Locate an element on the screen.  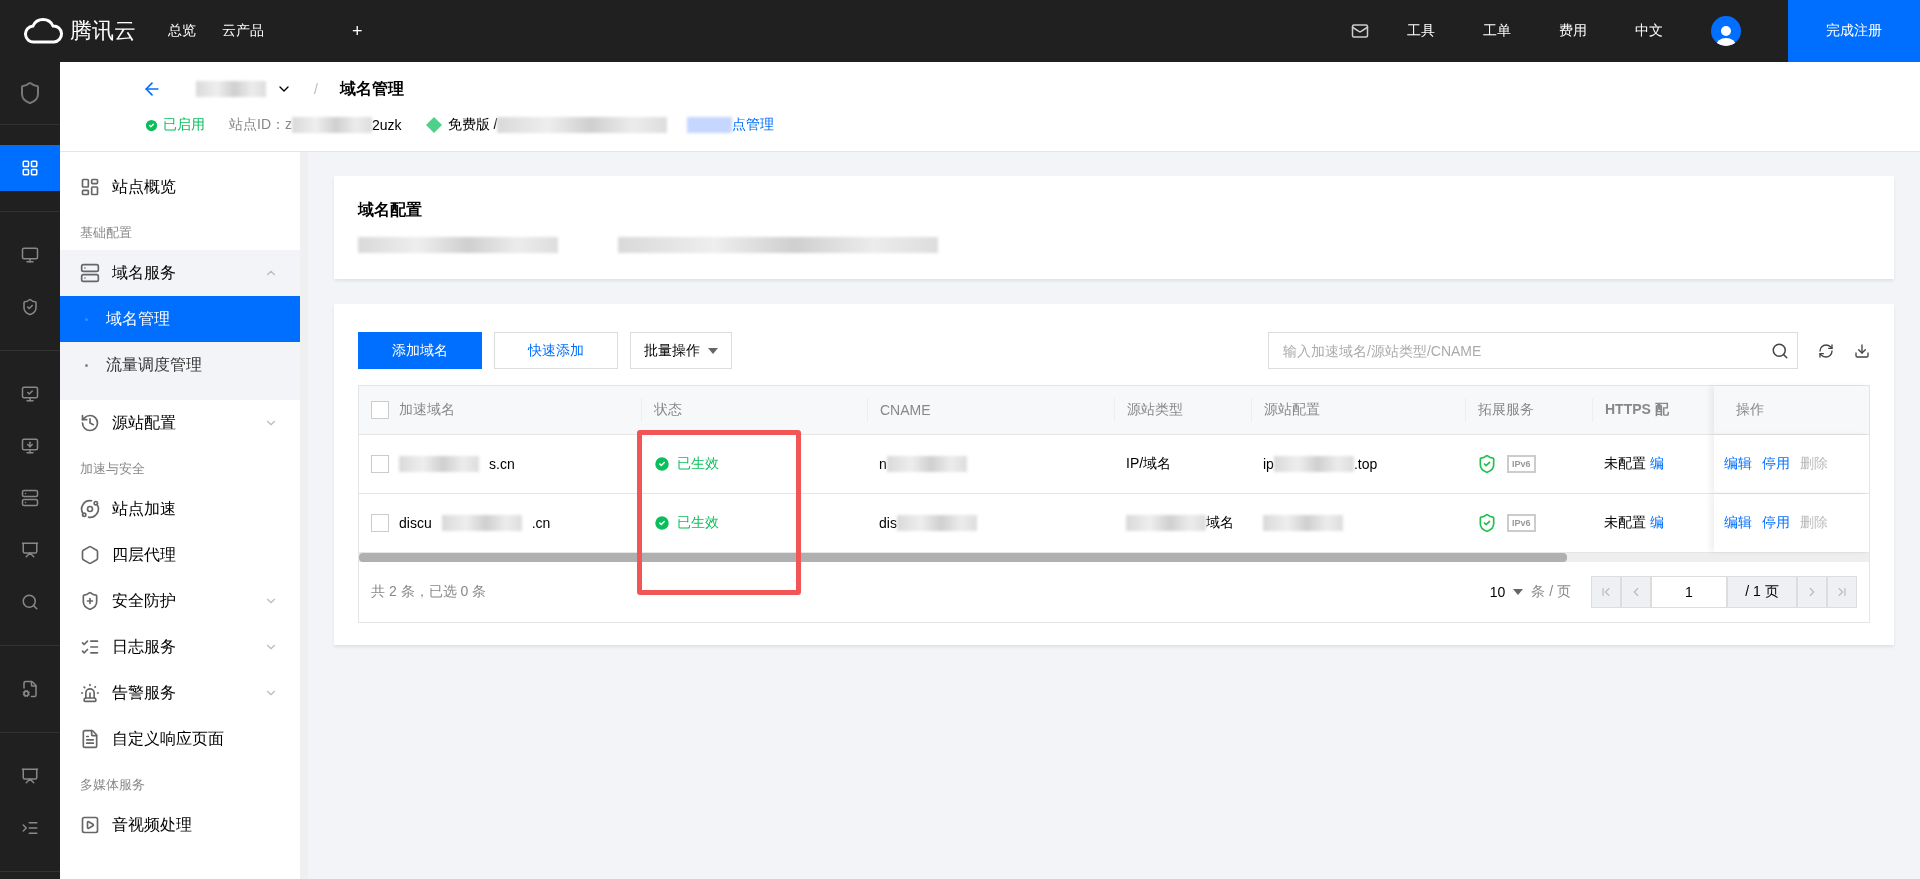
mail-icon is located at coordinates (1360, 31).